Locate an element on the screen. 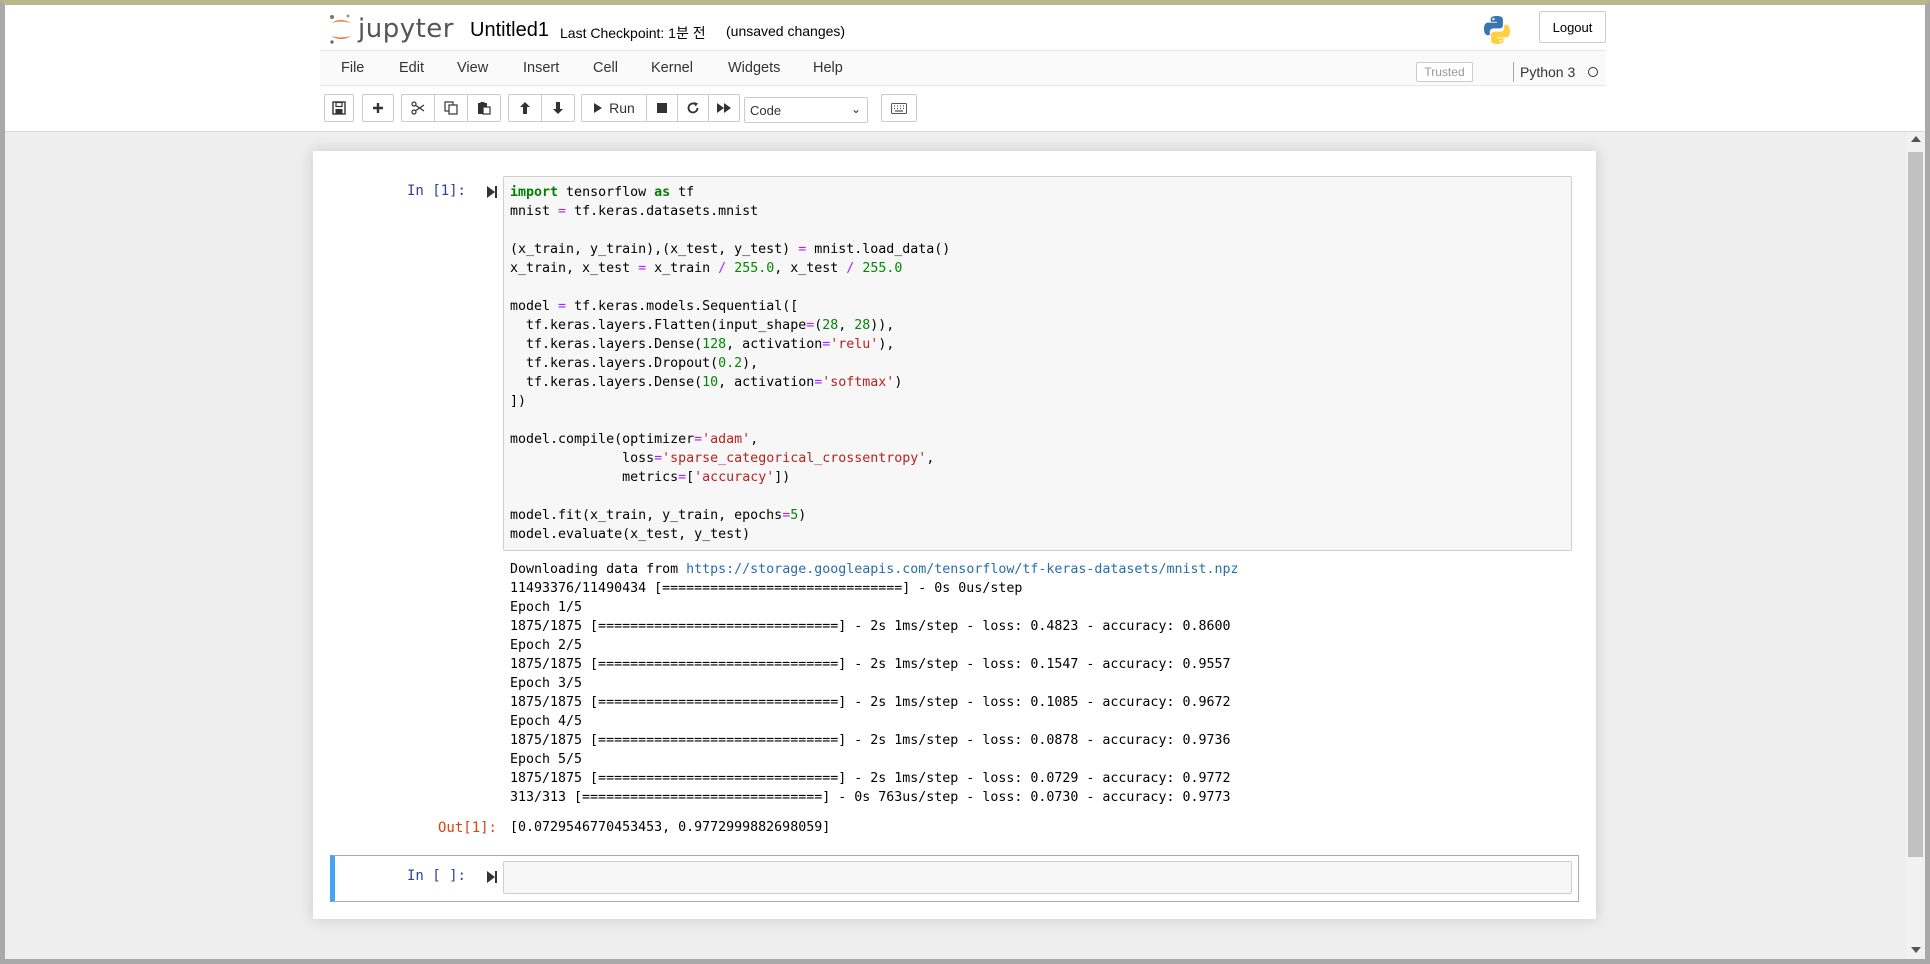  menu-cell: Cell is located at coordinates (605, 68).